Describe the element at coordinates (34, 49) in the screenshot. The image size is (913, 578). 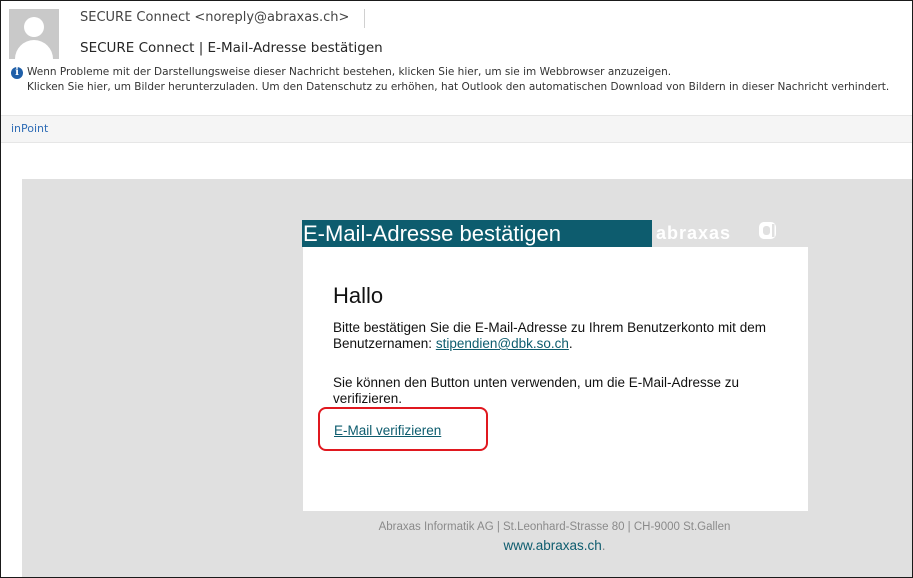
I see `avatar-body` at that location.